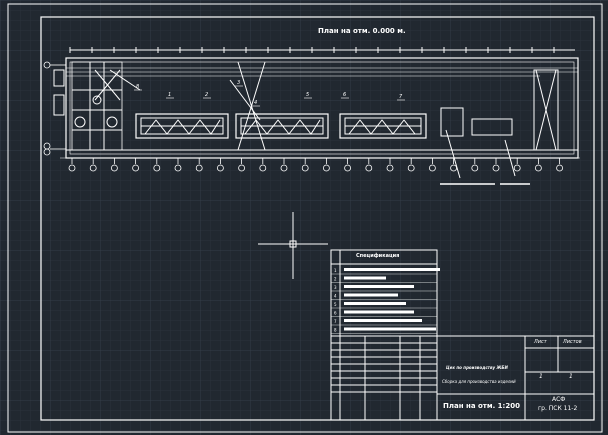 The image size is (608, 435). I want to click on sheet-value: 1, so click(541, 376).